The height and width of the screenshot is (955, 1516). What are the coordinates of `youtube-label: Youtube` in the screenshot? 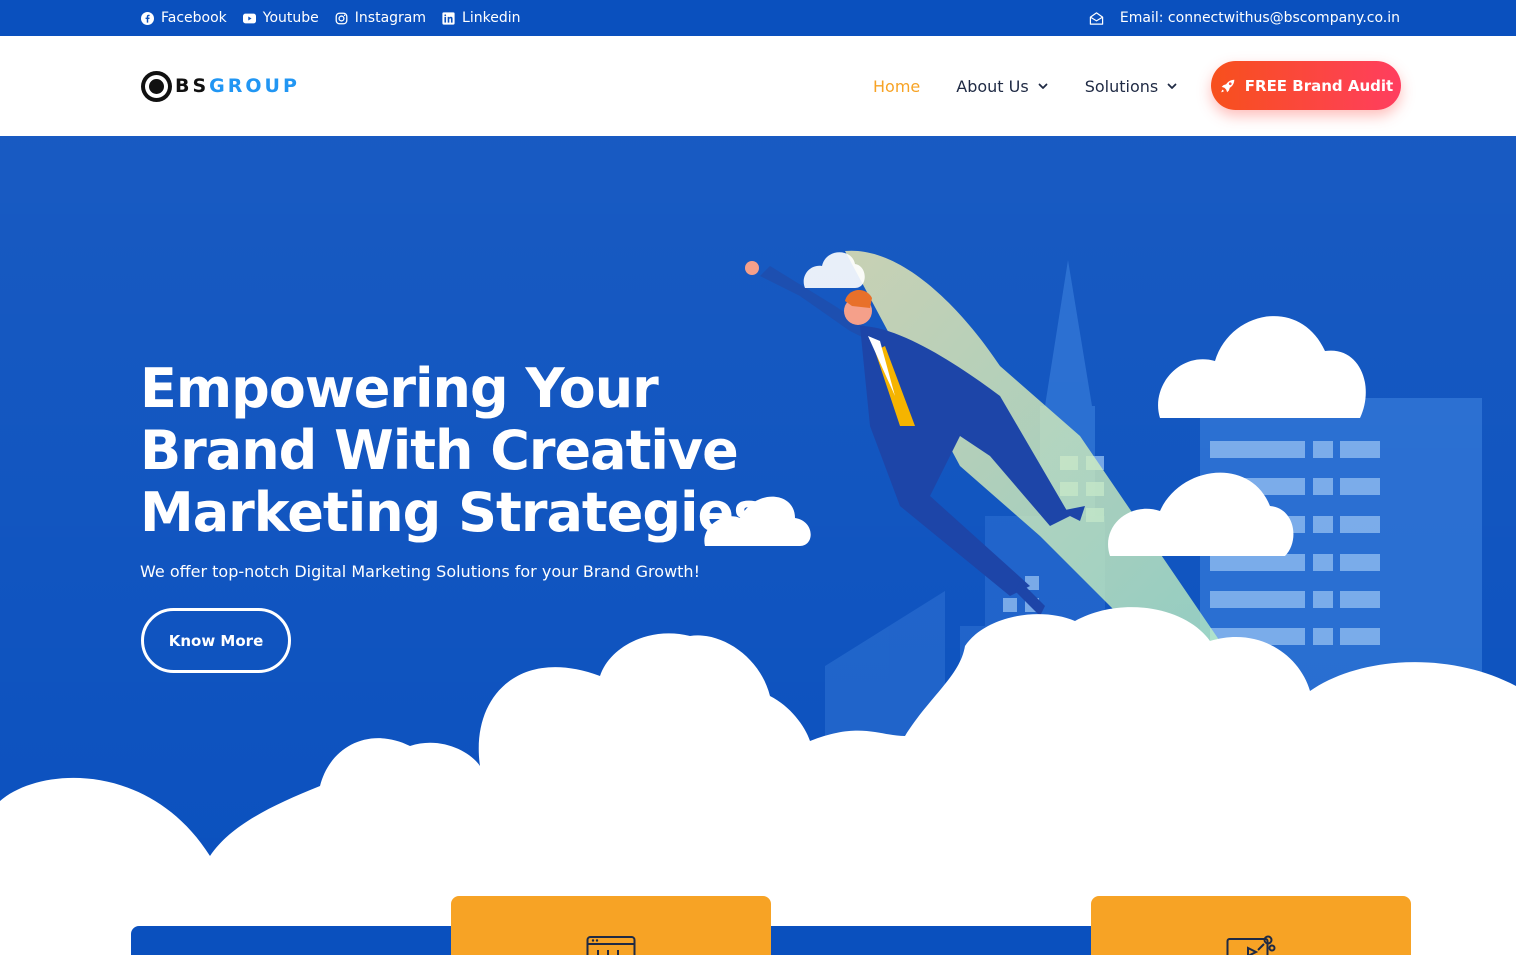 It's located at (290, 18).